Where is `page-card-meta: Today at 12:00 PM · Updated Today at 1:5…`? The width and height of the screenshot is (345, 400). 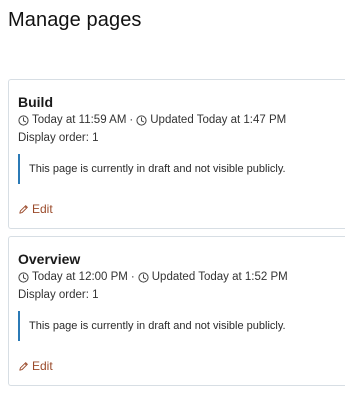
page-card-meta: Today at 12:00 PM · Updated Today at 1:5… is located at coordinates (153, 277).